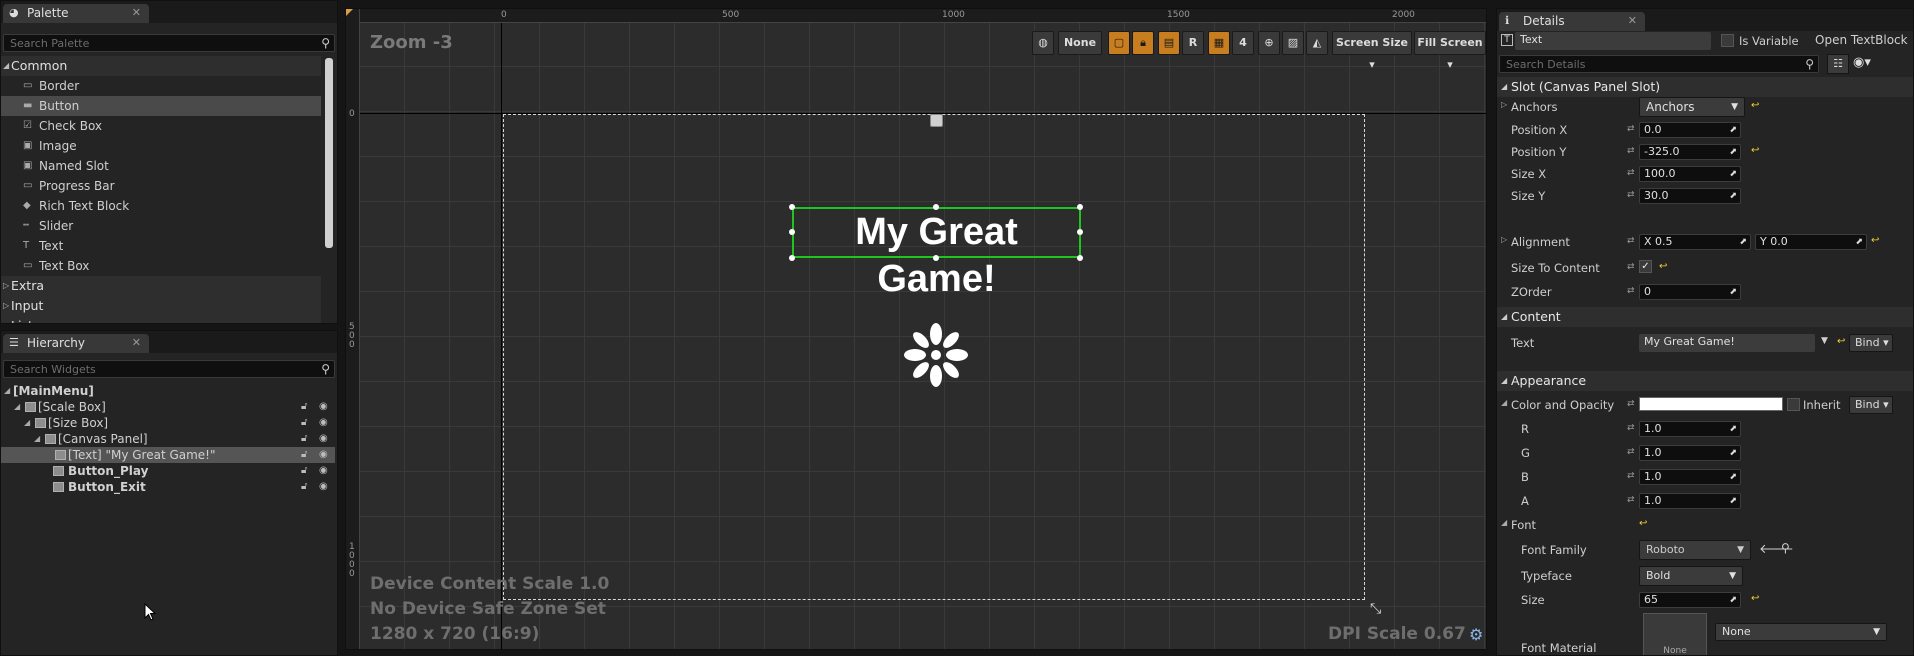  I want to click on anchor-handle, so click(936, 120).